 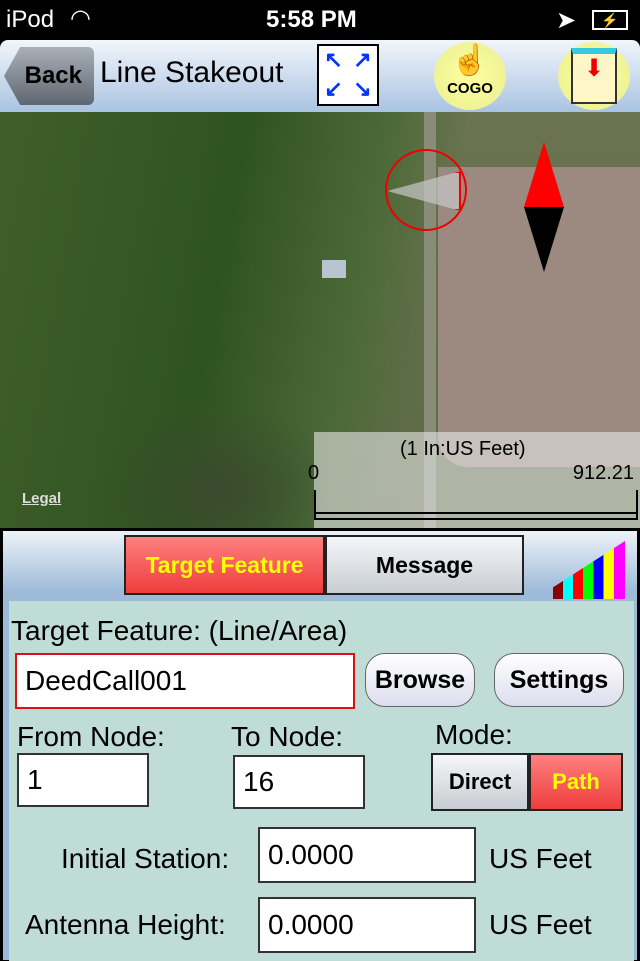 I want to click on back-button: Back, so click(x=49, y=76).